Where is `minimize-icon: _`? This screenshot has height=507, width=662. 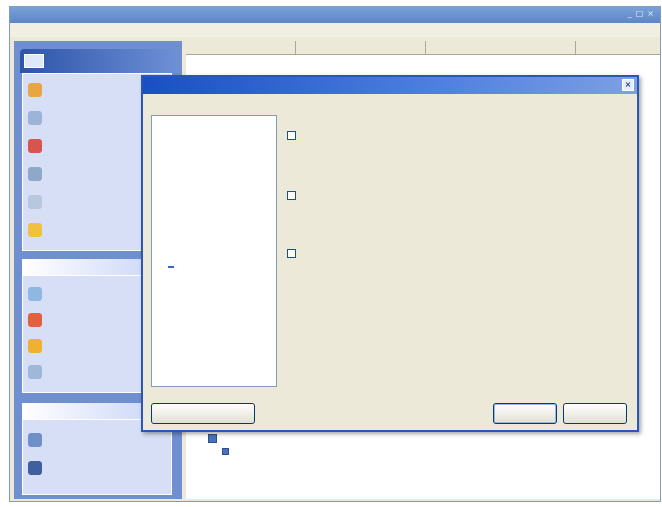
minimize-icon: _ is located at coordinates (630, 13).